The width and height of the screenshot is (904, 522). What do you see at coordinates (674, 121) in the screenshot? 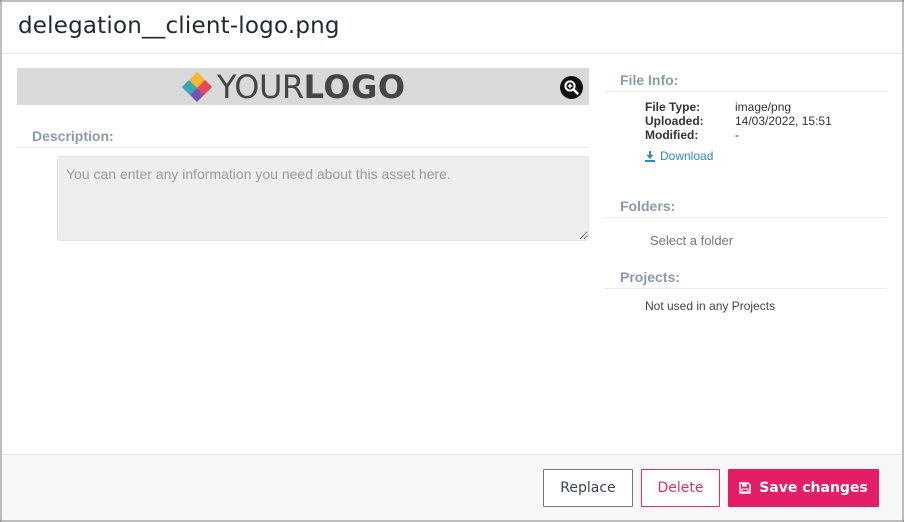
I see `uploaded-key: Uploaded:` at bounding box center [674, 121].